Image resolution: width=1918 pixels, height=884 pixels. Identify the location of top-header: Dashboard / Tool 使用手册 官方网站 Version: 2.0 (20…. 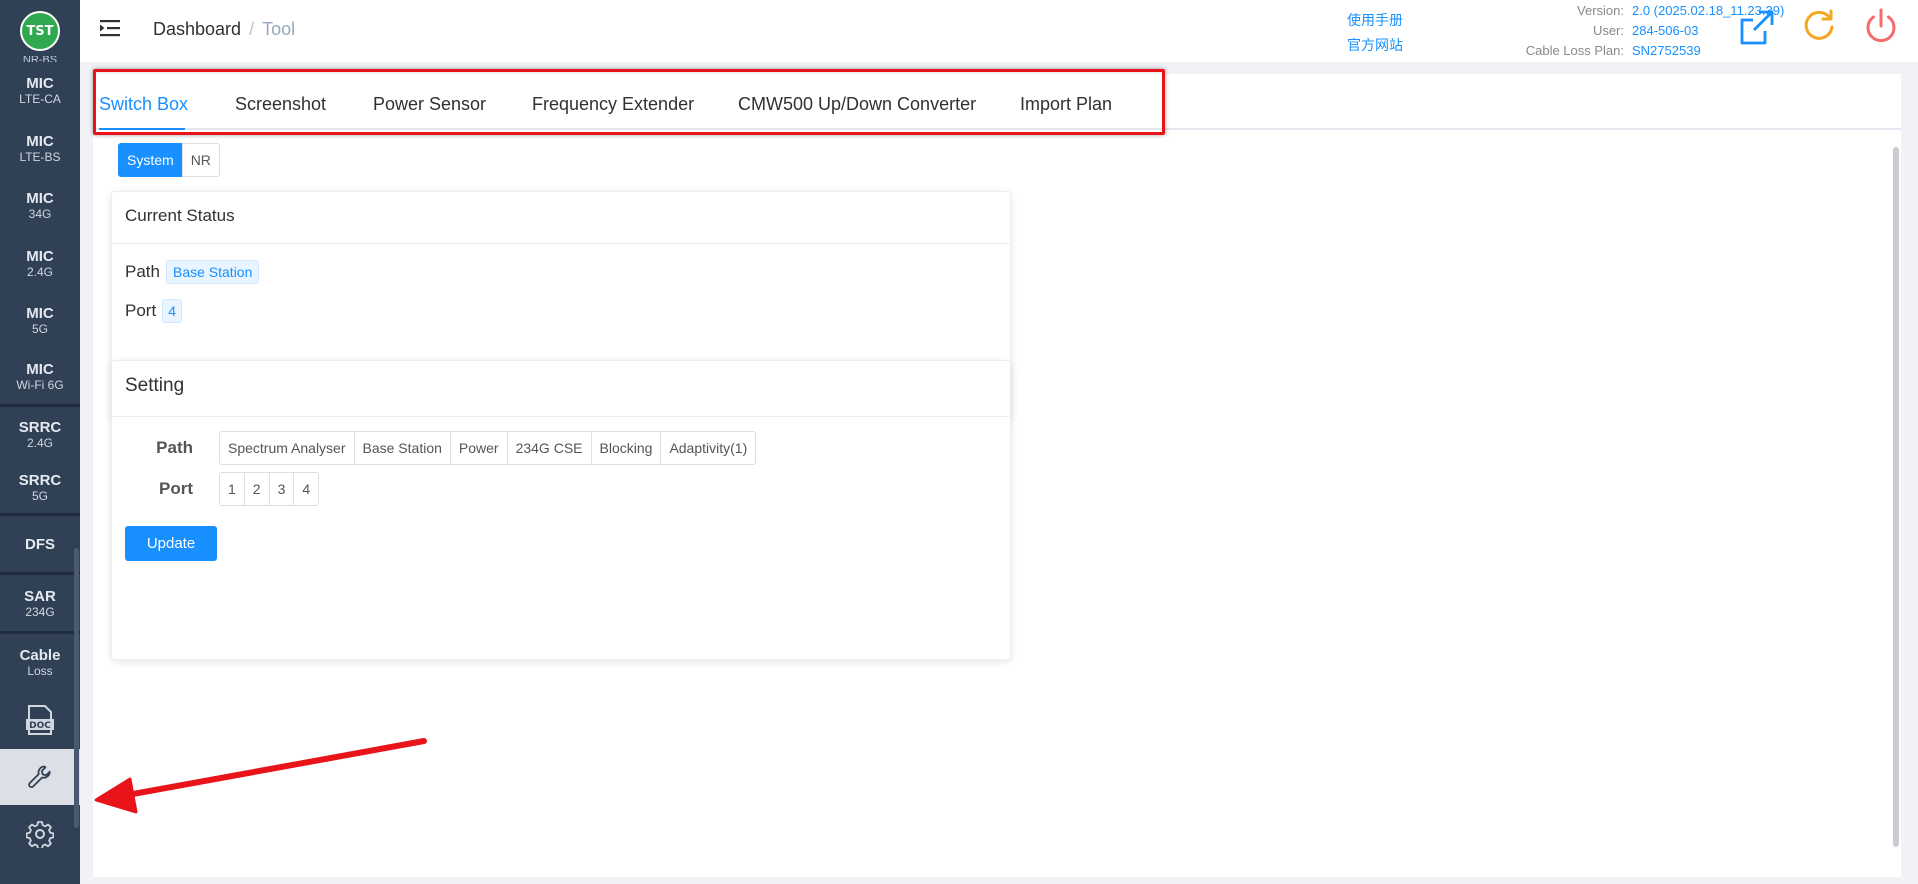
(999, 31).